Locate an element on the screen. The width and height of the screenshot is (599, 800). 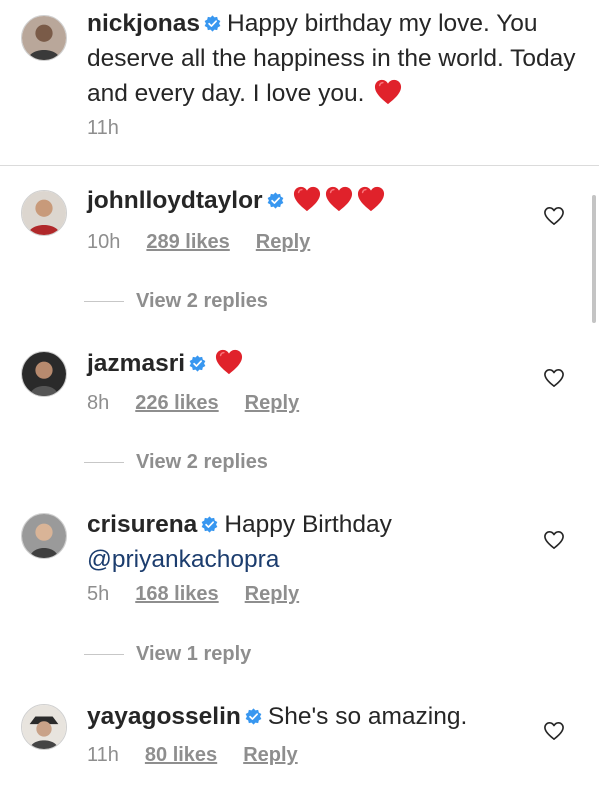
comment-meta: 11h 80 likes Reply is located at coordinates (205, 755).